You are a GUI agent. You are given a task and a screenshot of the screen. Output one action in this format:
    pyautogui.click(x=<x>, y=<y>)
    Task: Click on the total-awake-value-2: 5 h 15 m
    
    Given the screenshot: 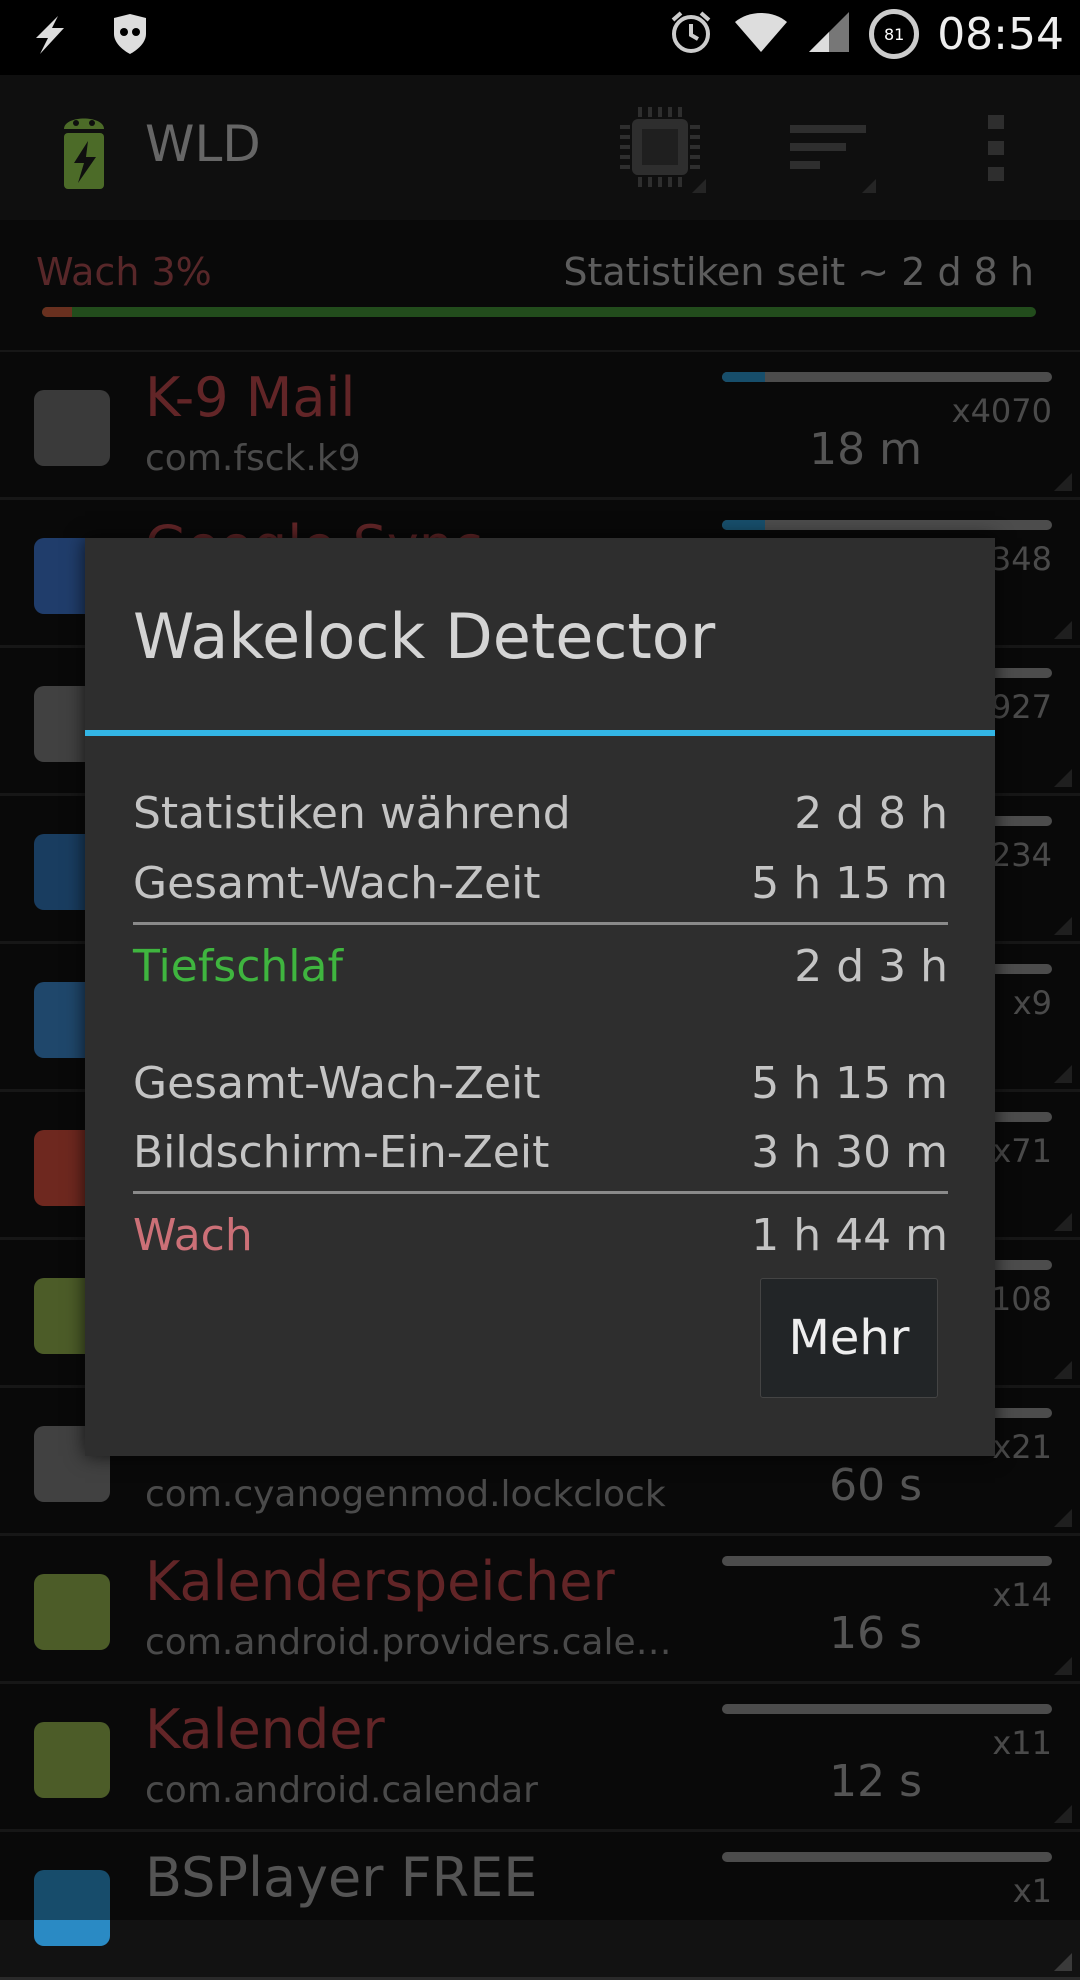 What is the action you would take?
    pyautogui.click(x=849, y=1083)
    